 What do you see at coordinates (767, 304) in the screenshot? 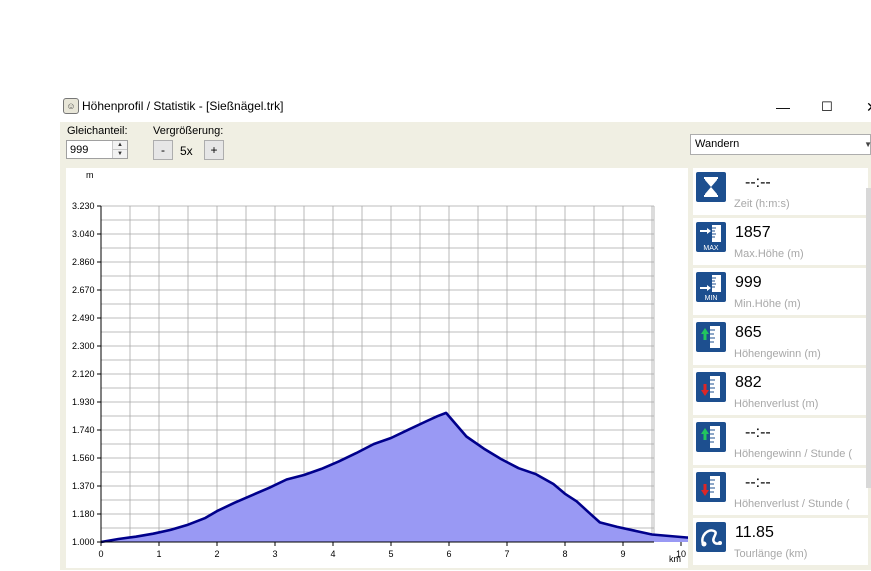
I see `stat-caption: Min.Höhe (m)` at bounding box center [767, 304].